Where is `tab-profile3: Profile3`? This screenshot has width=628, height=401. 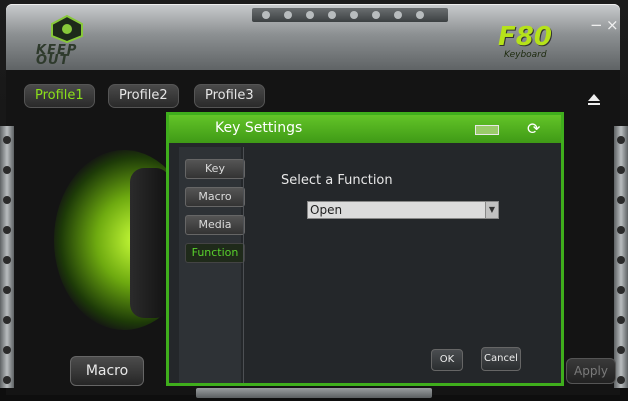
tab-profile3: Profile3 is located at coordinates (229, 96).